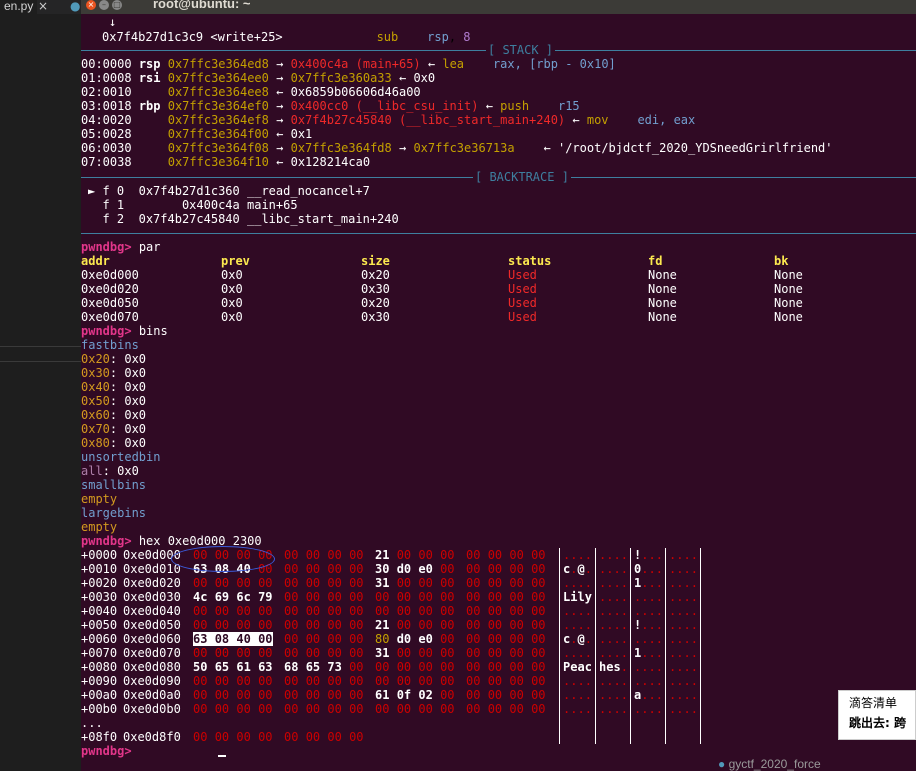 The height and width of the screenshot is (771, 916). What do you see at coordinates (99, 611) in the screenshot?
I see `hex-offset: +0040` at bounding box center [99, 611].